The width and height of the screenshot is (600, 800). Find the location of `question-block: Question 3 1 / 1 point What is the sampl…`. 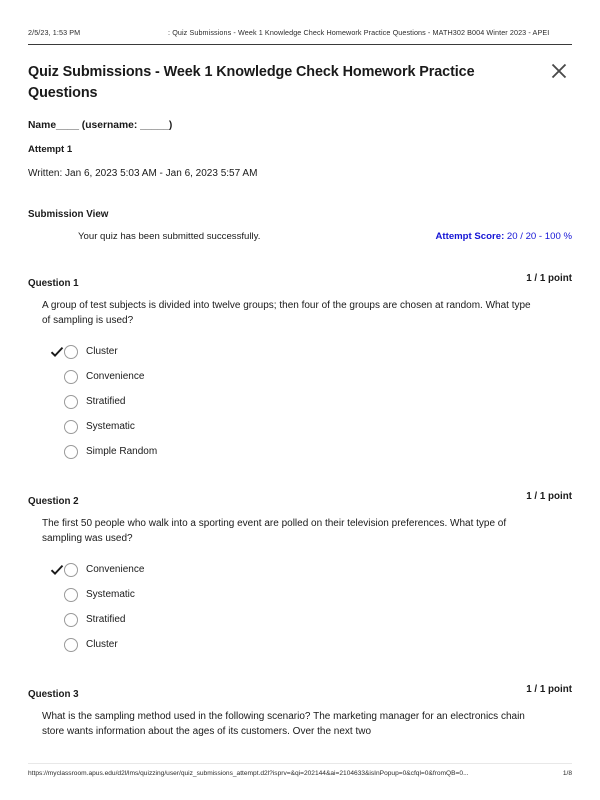

question-block: Question 3 1 / 1 point What is the sampl… is located at coordinates (300, 712).